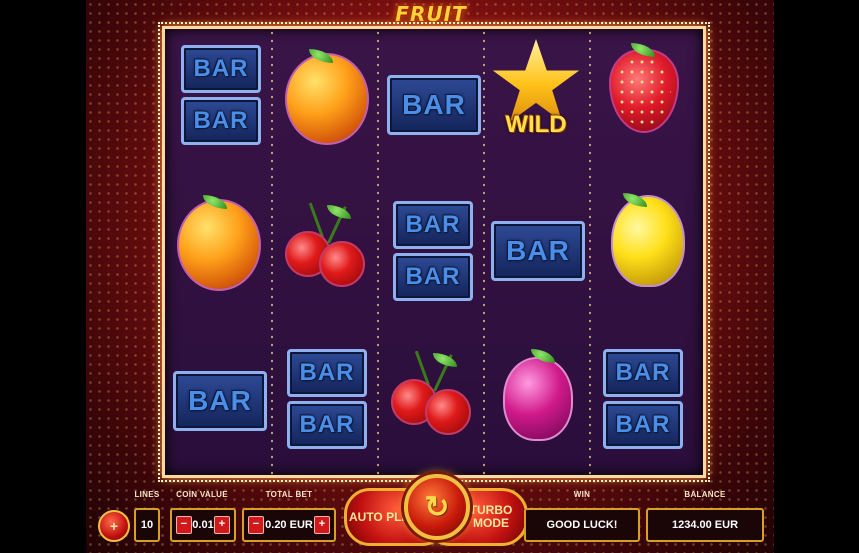 This screenshot has width=859, height=553. I want to click on plus-icon: +, so click(114, 526).